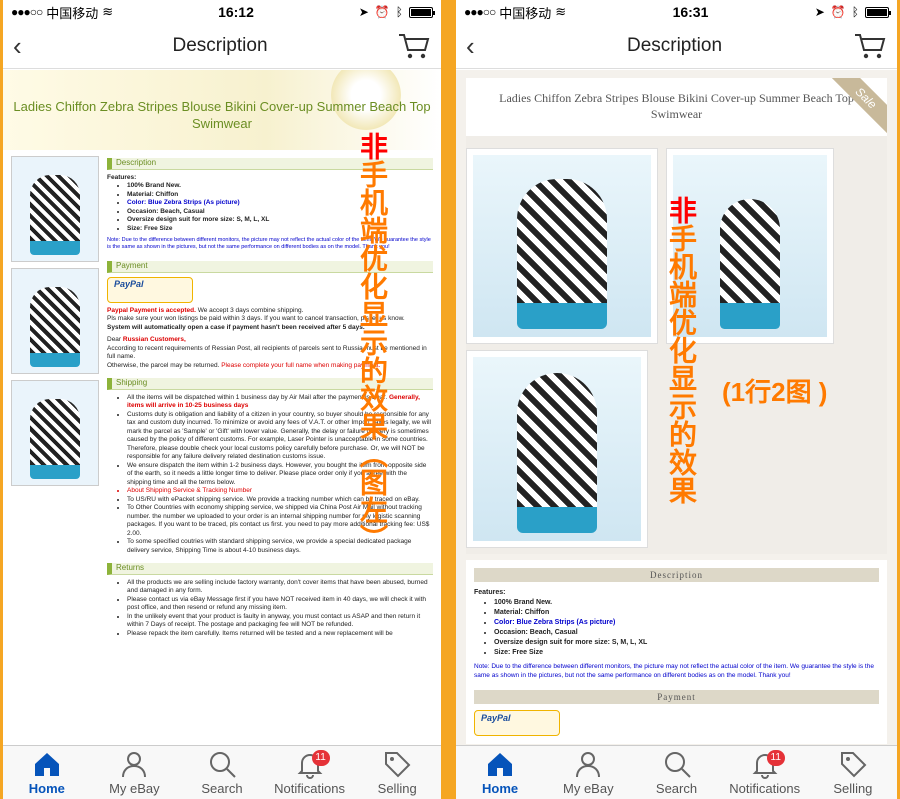  Describe the element at coordinates (270, 569) in the screenshot. I see `section-returns: Returns` at that location.